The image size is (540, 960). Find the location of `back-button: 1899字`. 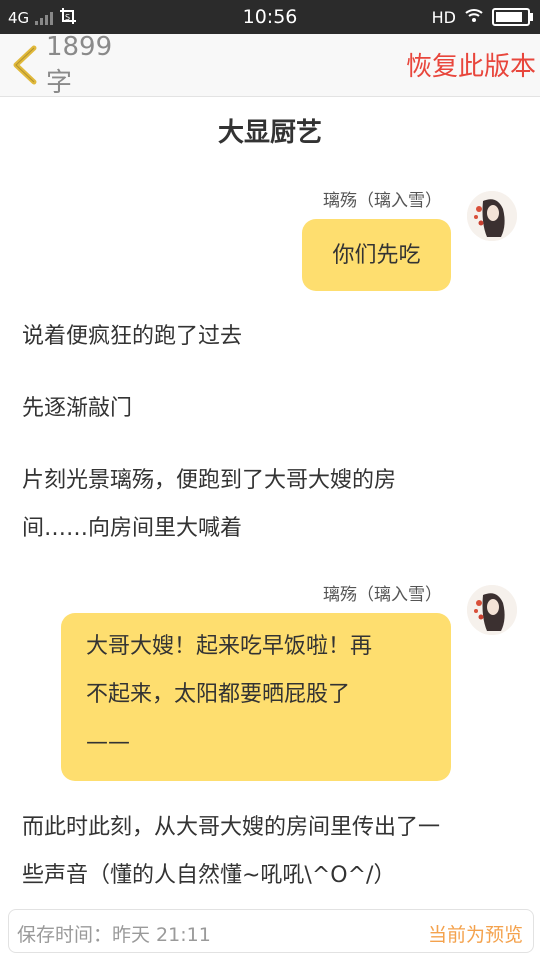

back-button: 1899字 is located at coordinates (73, 65).